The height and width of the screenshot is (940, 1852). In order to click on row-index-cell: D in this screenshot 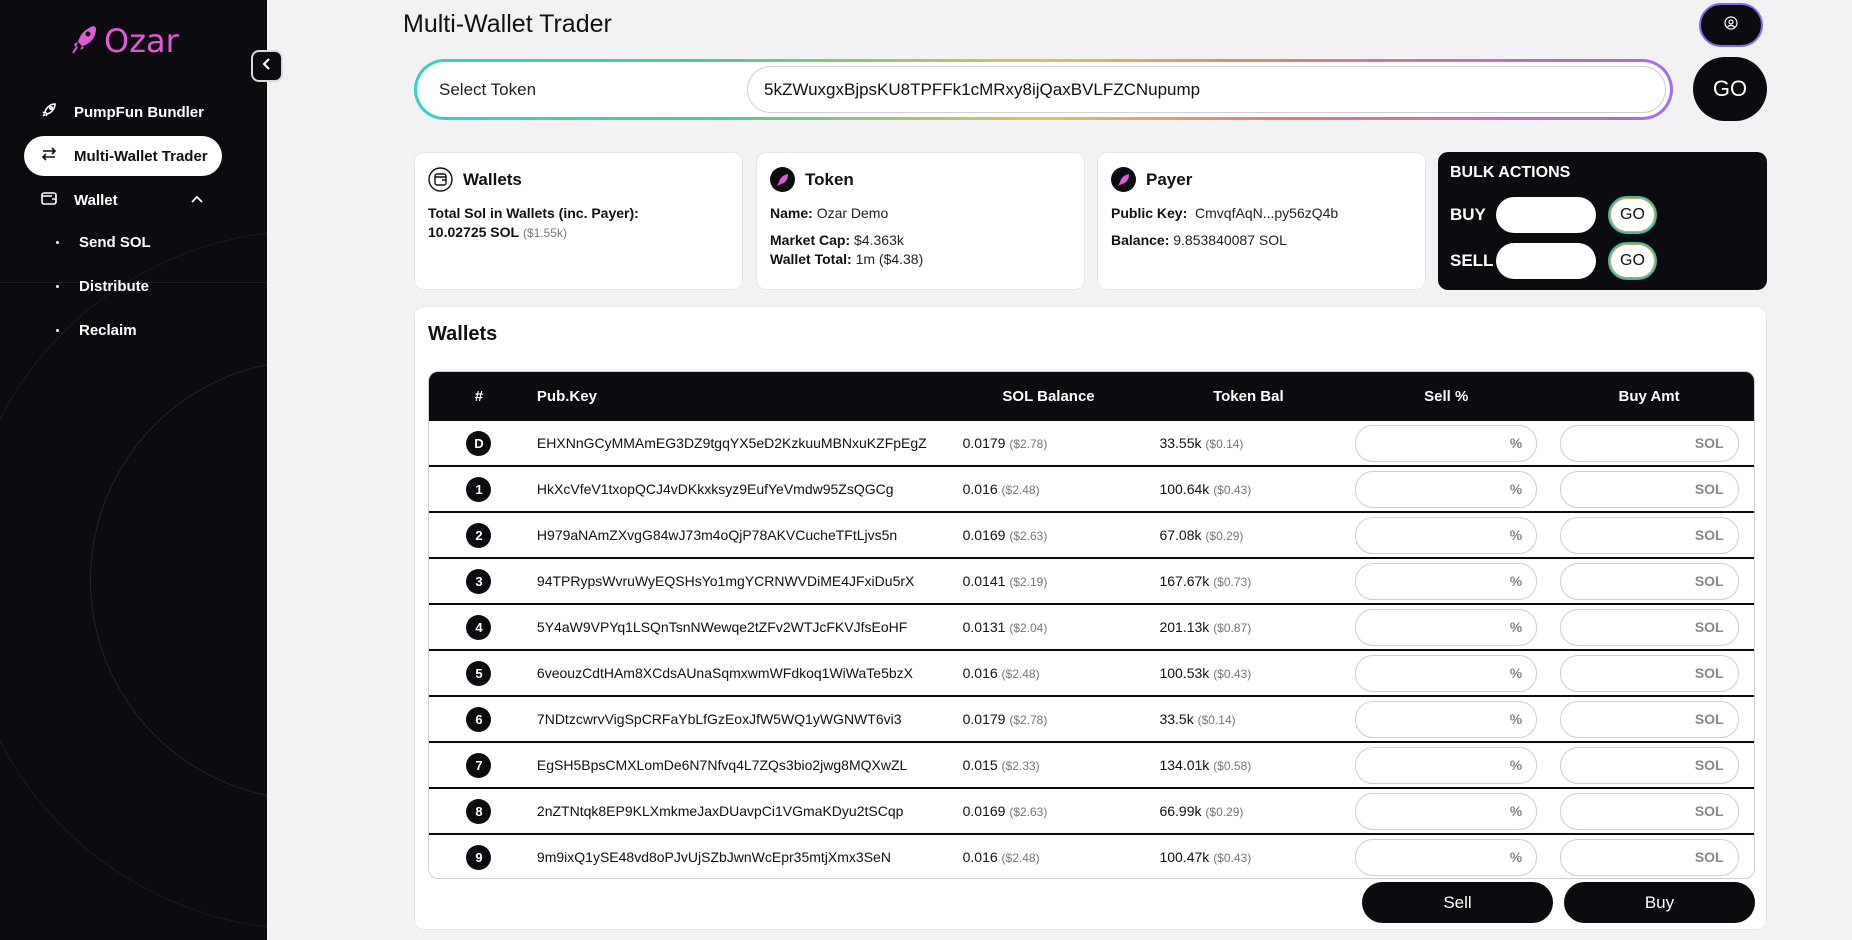, I will do `click(479, 443)`.